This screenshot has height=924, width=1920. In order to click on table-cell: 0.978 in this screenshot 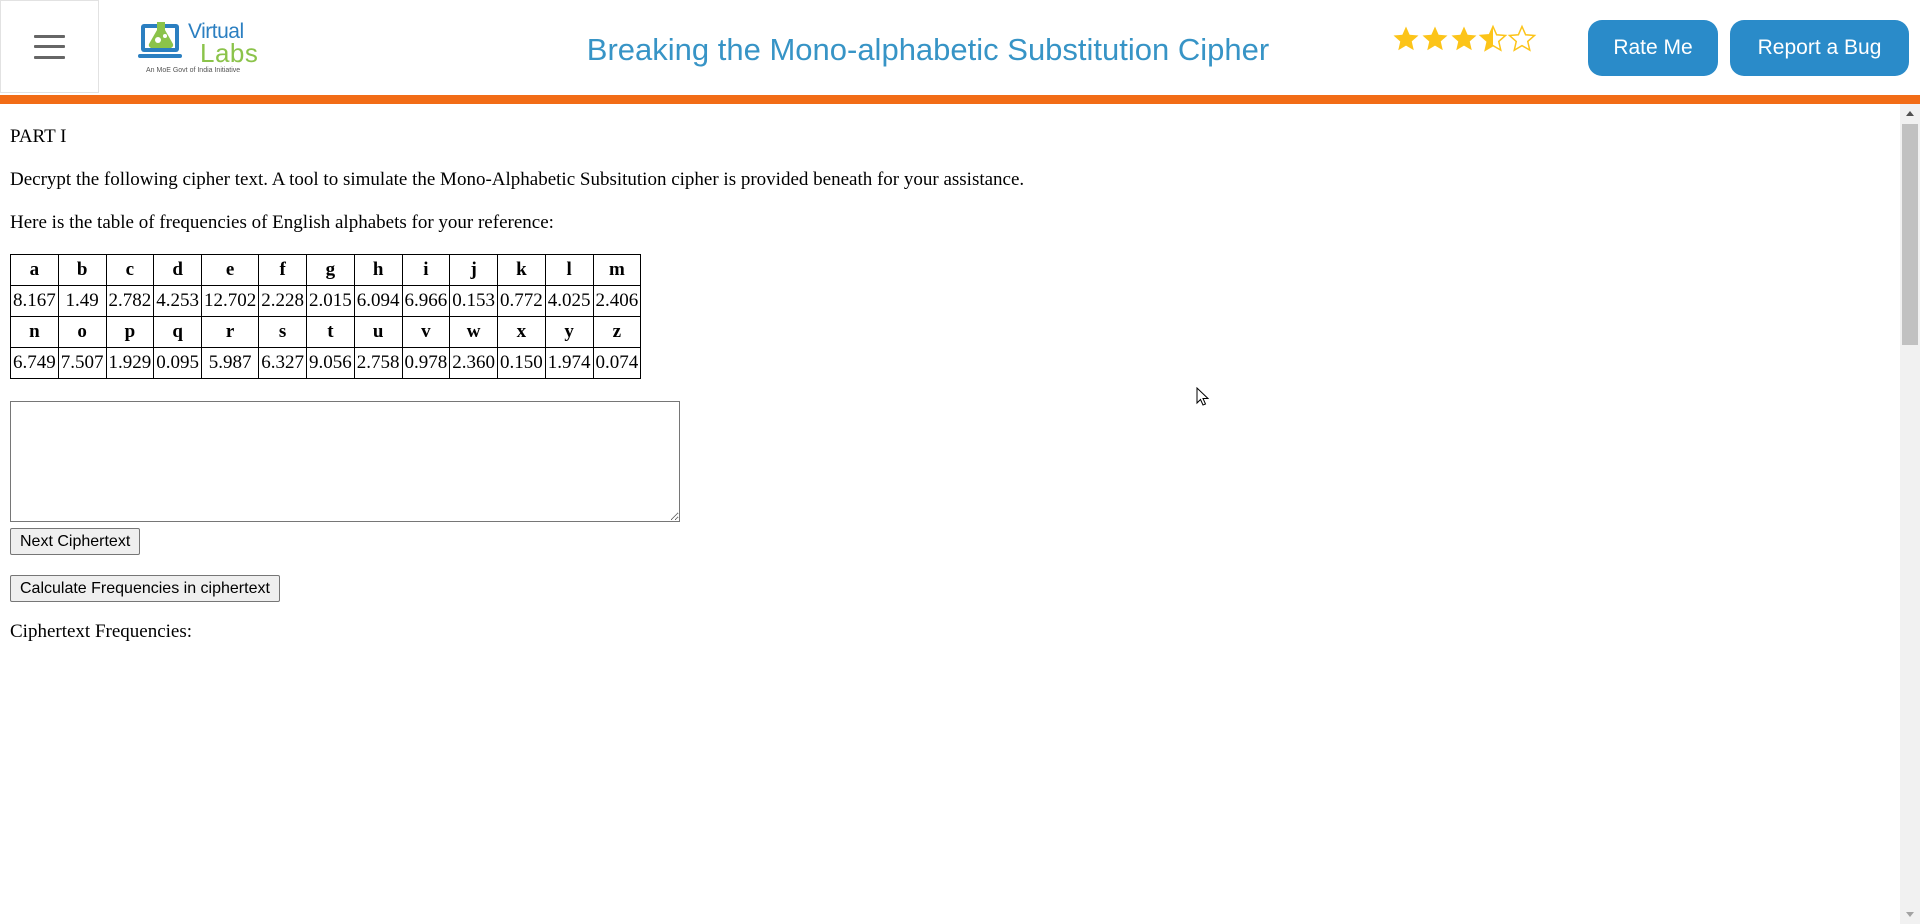, I will do `click(426, 363)`.